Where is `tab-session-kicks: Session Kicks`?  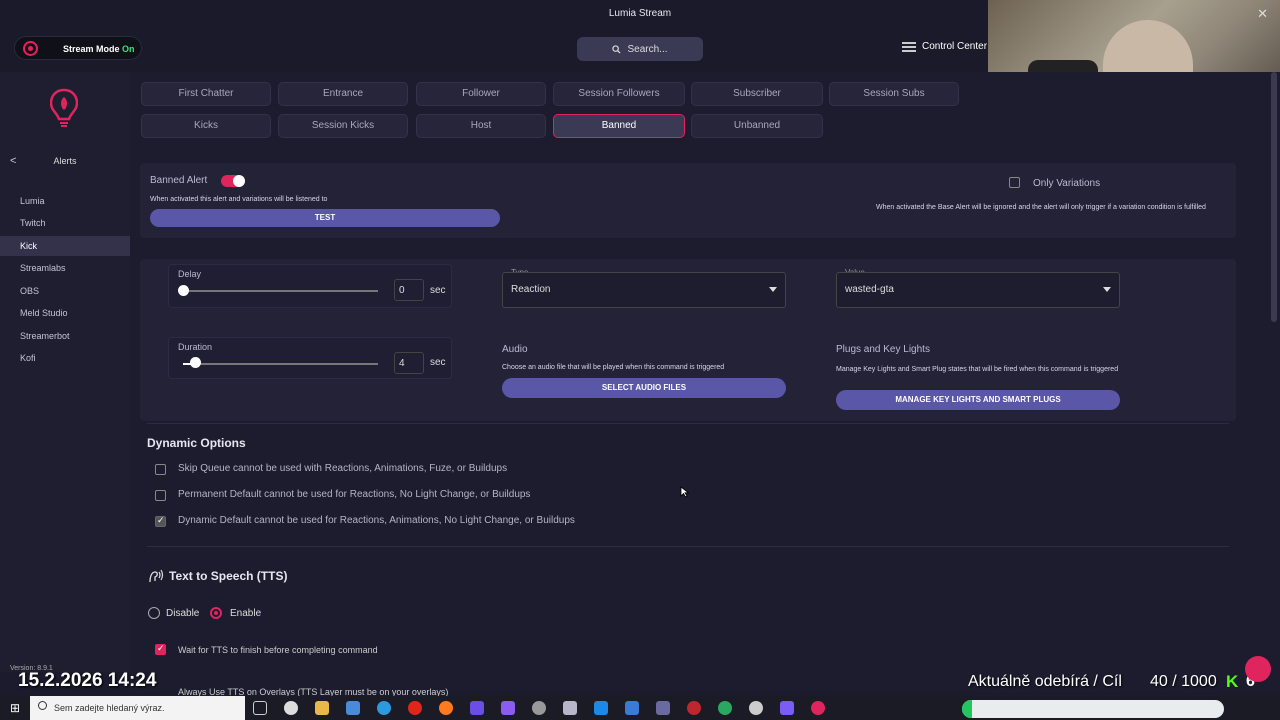 tab-session-kicks: Session Kicks is located at coordinates (343, 126).